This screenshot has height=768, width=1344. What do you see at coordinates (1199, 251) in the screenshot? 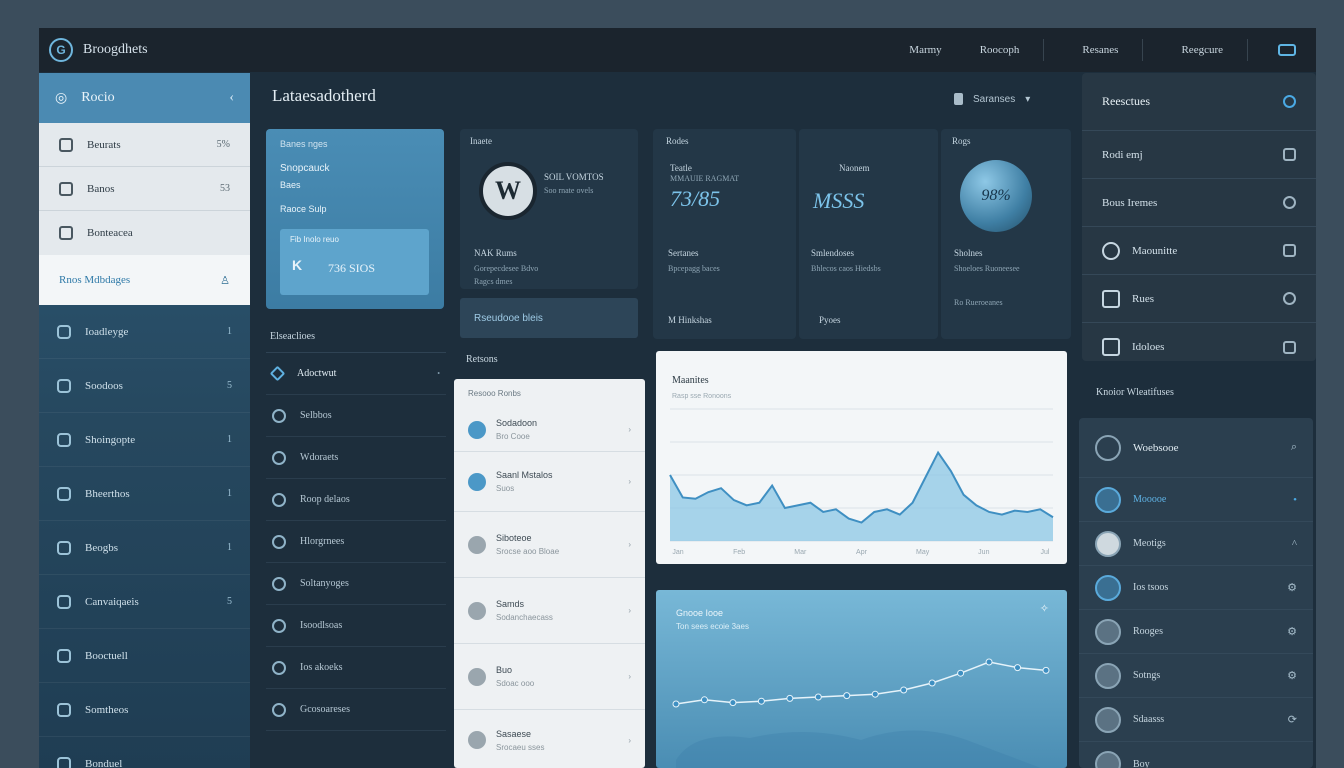
I see `resource-item: Maounitte` at bounding box center [1199, 251].